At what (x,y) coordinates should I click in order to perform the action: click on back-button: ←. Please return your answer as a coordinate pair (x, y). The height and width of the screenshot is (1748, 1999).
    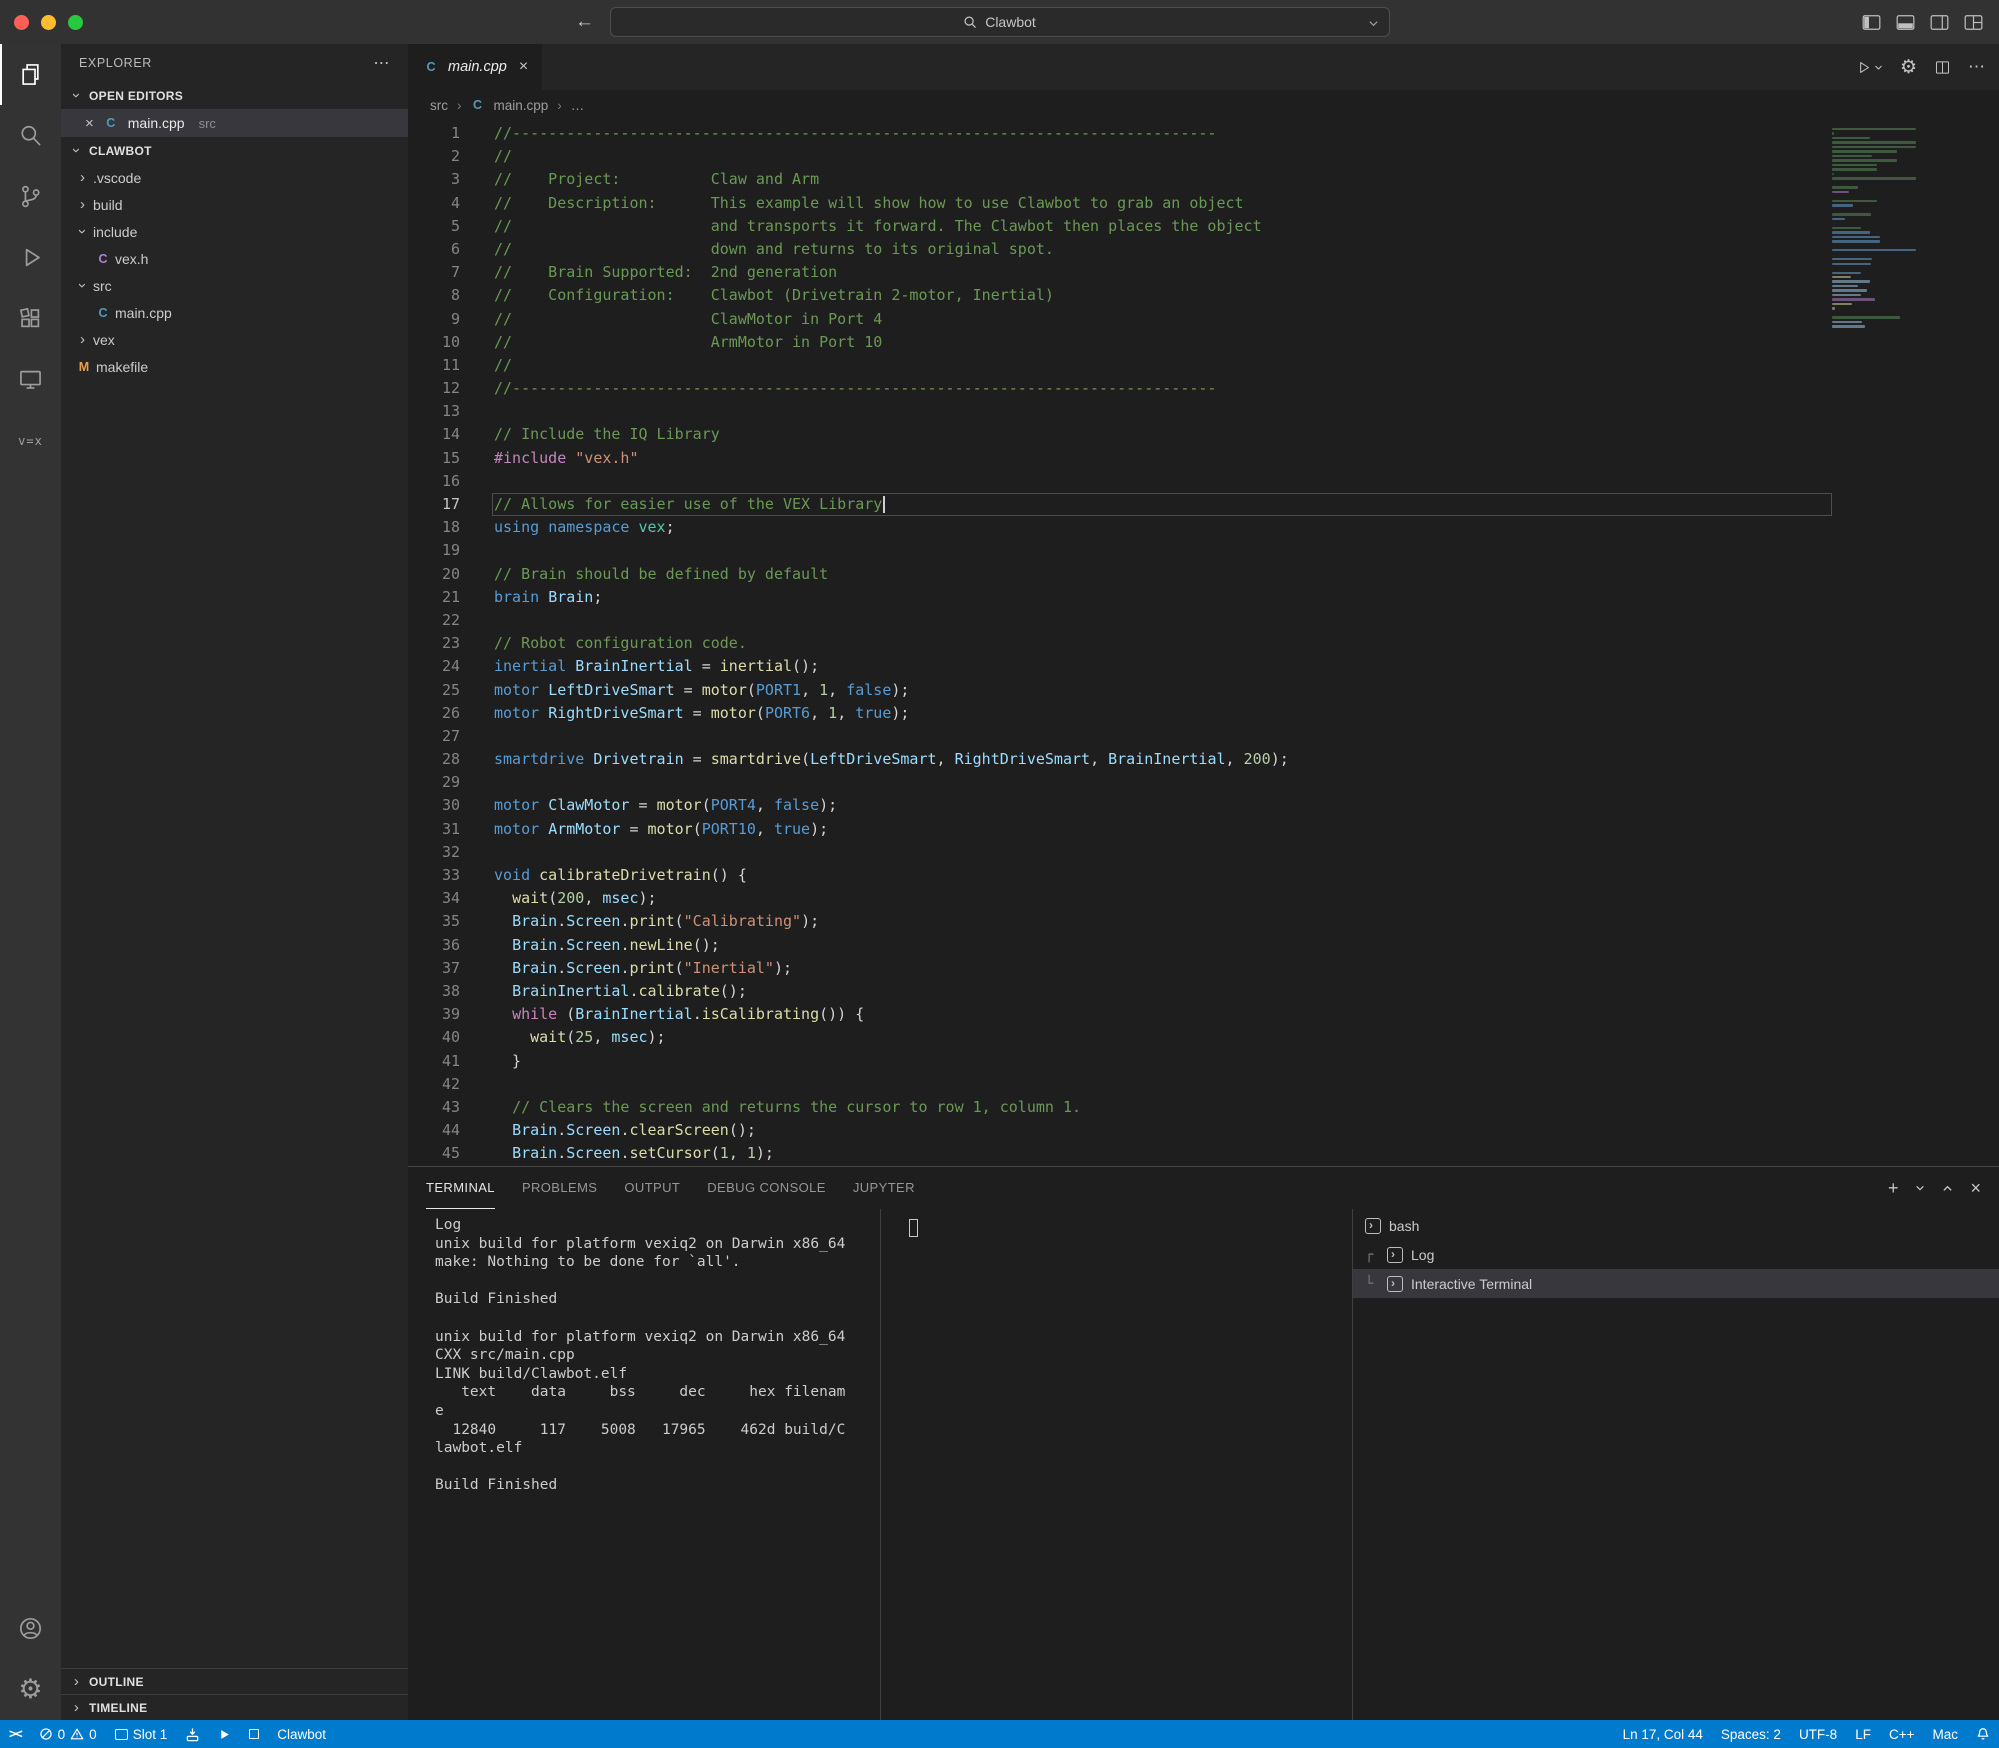
    Looking at the image, I should click on (584, 22).